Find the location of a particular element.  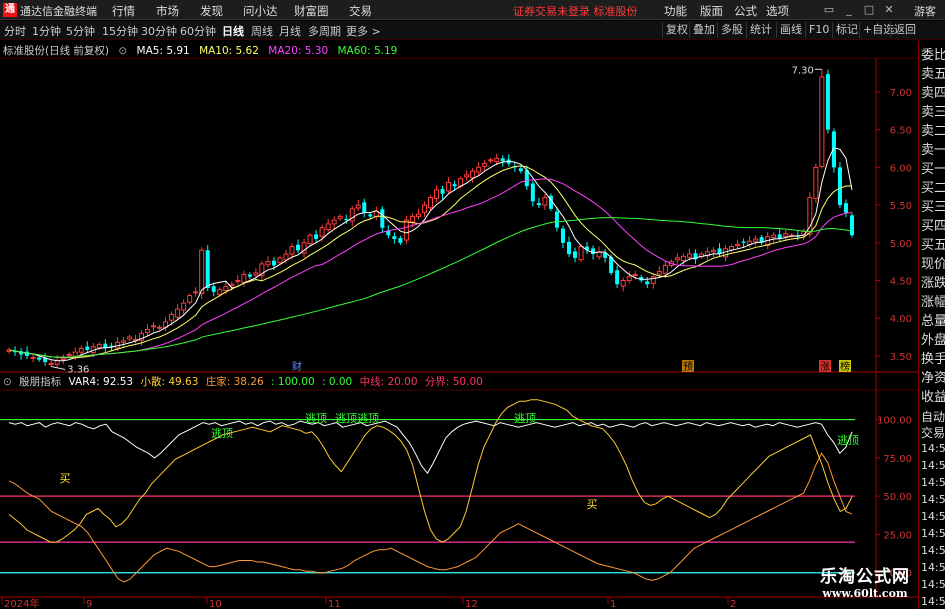

period-15min: 15分钟 is located at coordinates (120, 31).